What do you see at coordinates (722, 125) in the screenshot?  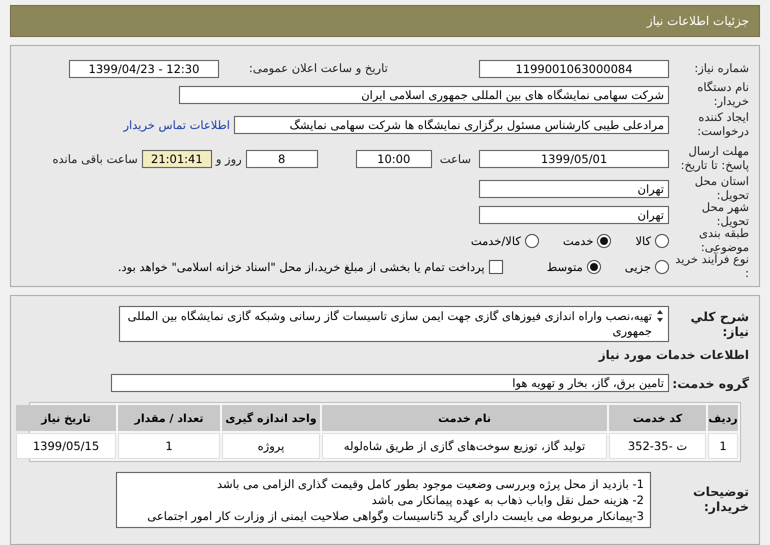 I see `field-label: ایجاد کننده درخواست:` at bounding box center [722, 125].